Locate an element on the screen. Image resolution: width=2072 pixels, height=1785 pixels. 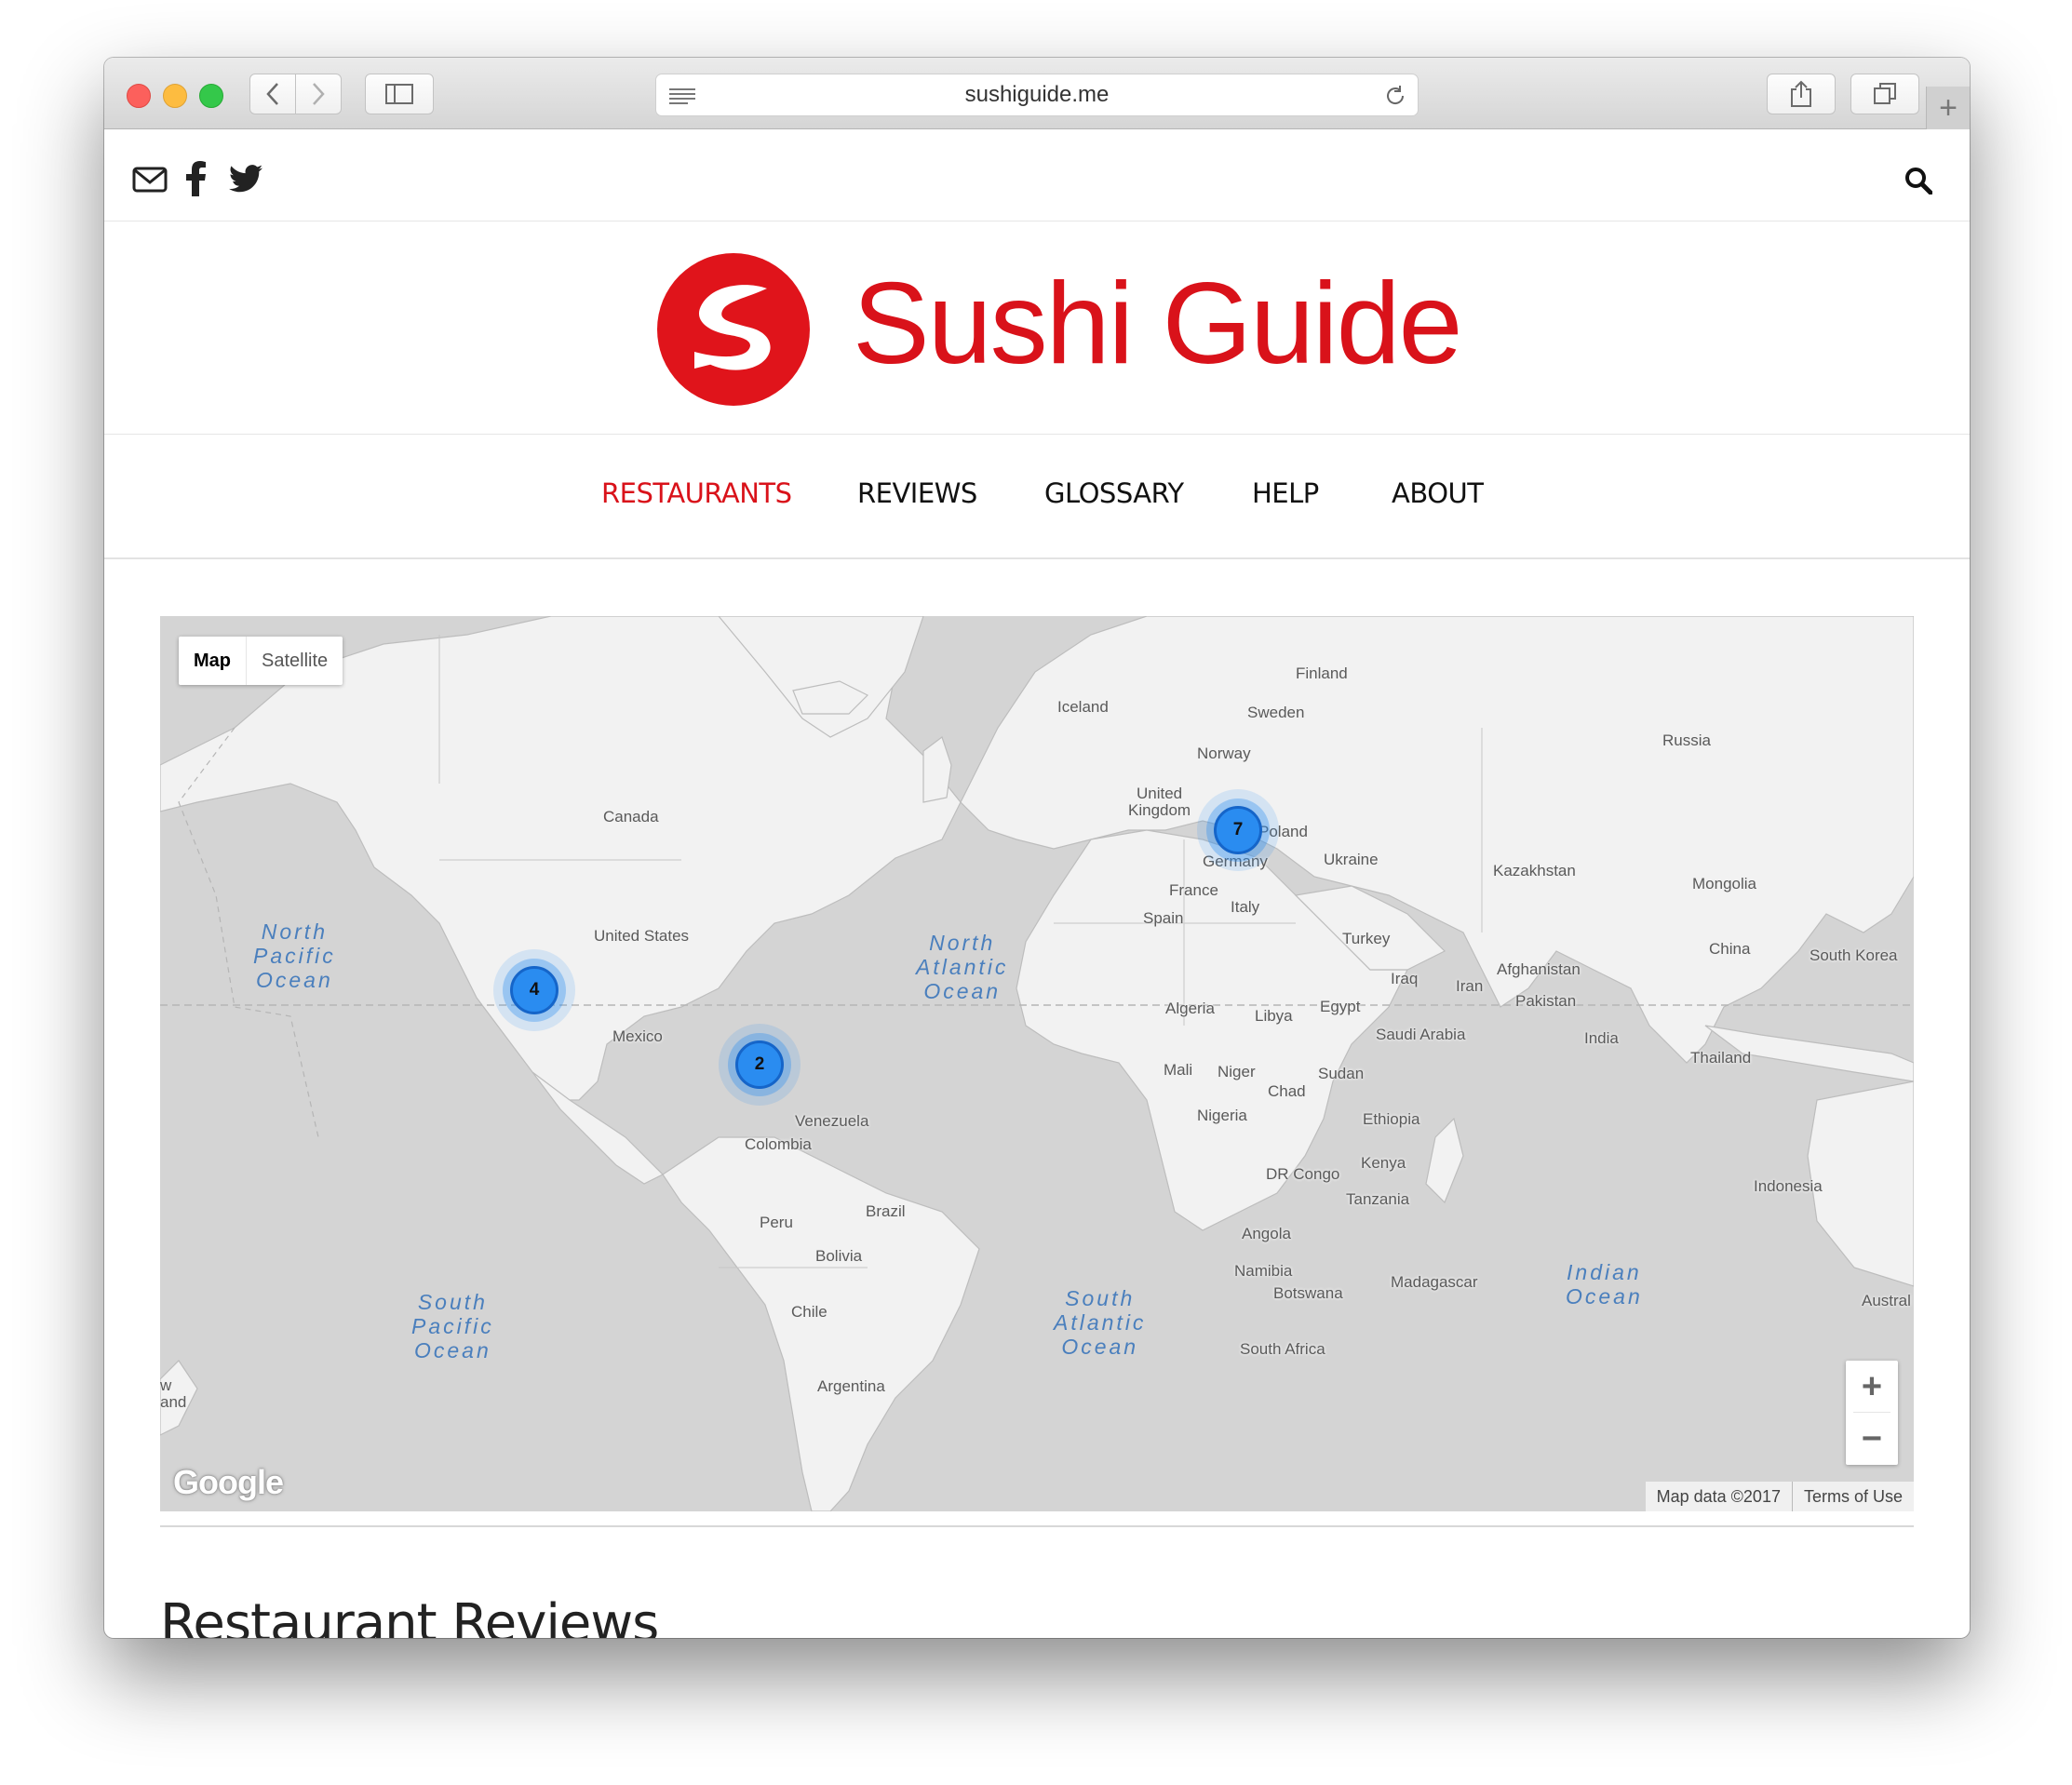
label-bolivia: Bolivia is located at coordinates (839, 1256).